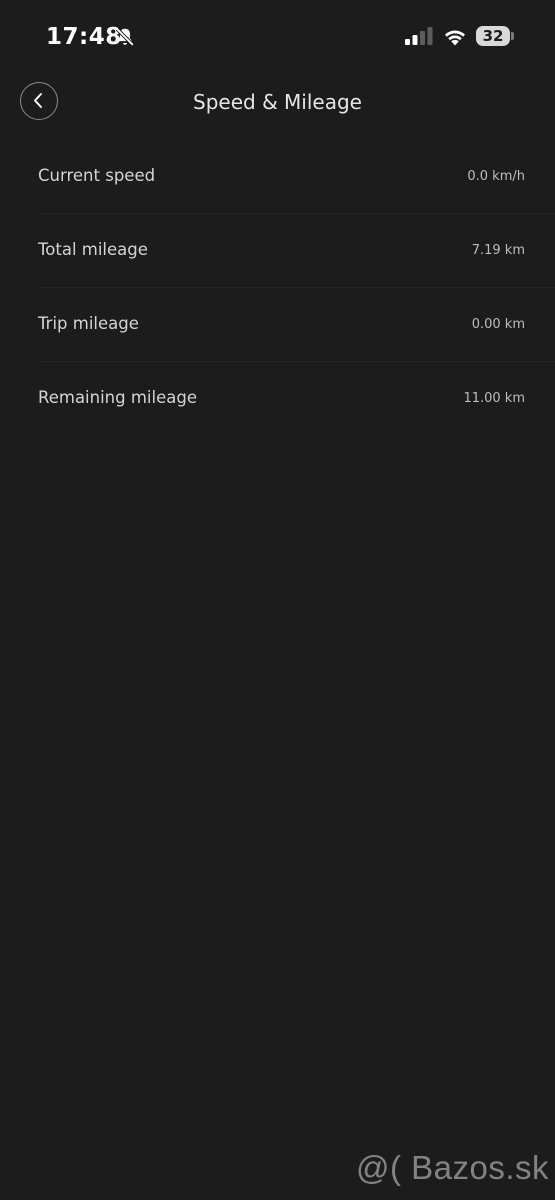 The width and height of the screenshot is (555, 1200). What do you see at coordinates (455, 38) in the screenshot?
I see `wifi-icon` at bounding box center [455, 38].